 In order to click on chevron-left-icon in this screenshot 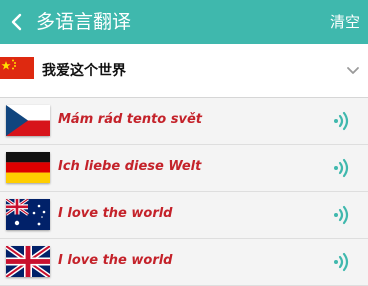, I will do `click(17, 22)`.